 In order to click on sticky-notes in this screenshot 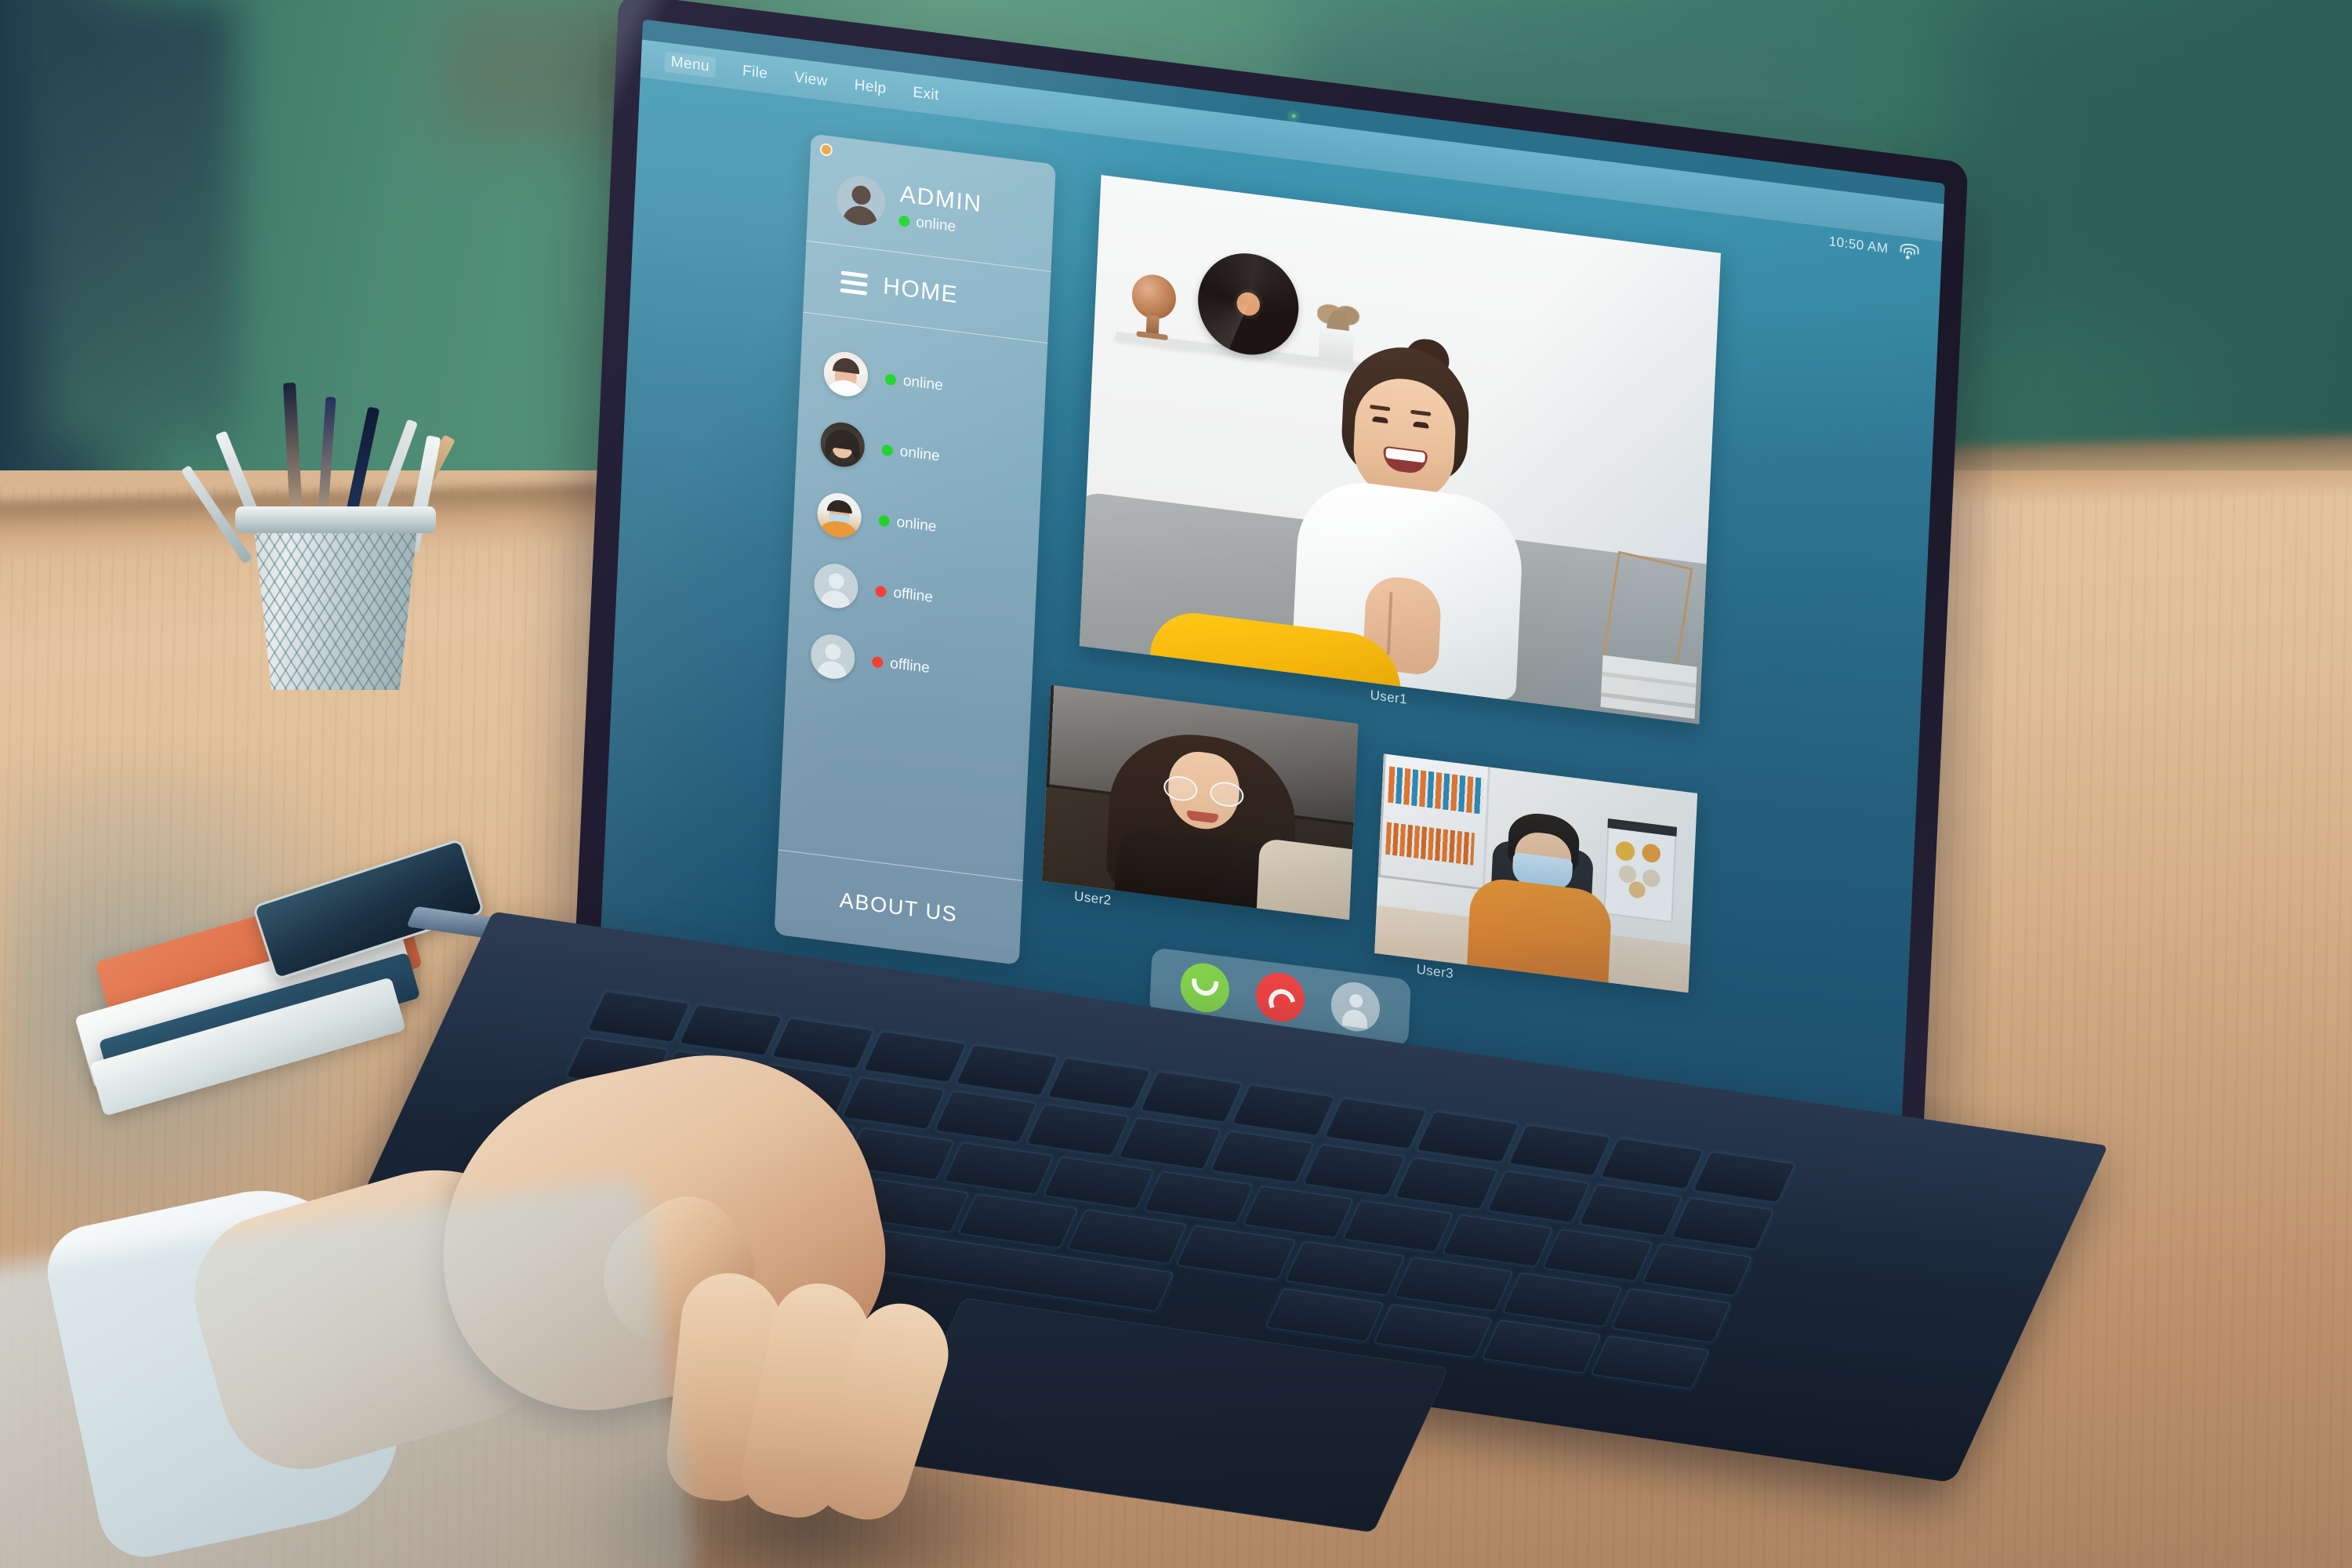, I will do `click(1640, 872)`.